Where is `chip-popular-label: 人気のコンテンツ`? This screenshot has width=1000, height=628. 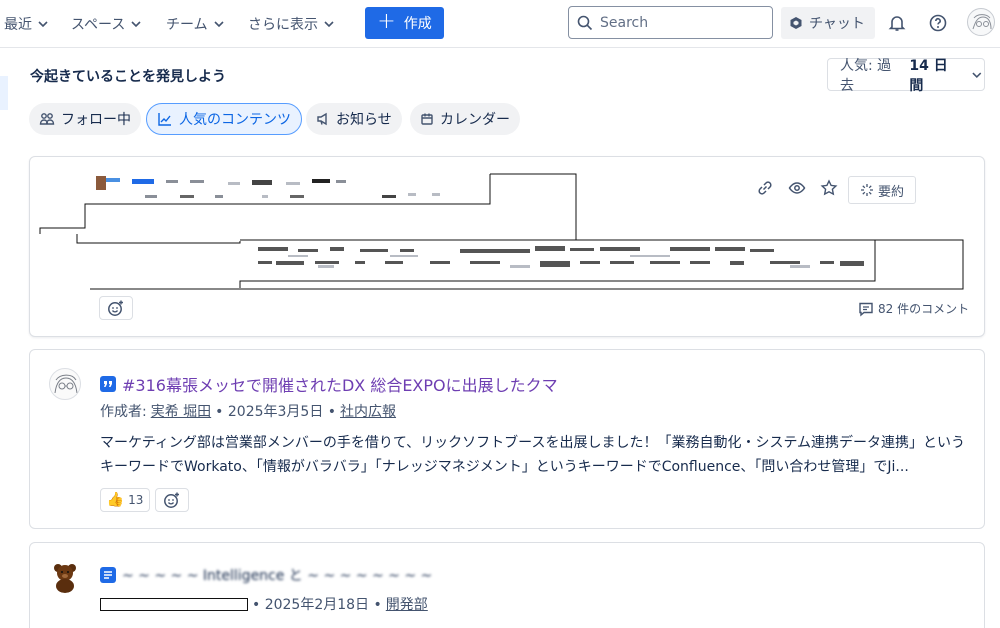 chip-popular-label: 人気のコンテンツ is located at coordinates (235, 120).